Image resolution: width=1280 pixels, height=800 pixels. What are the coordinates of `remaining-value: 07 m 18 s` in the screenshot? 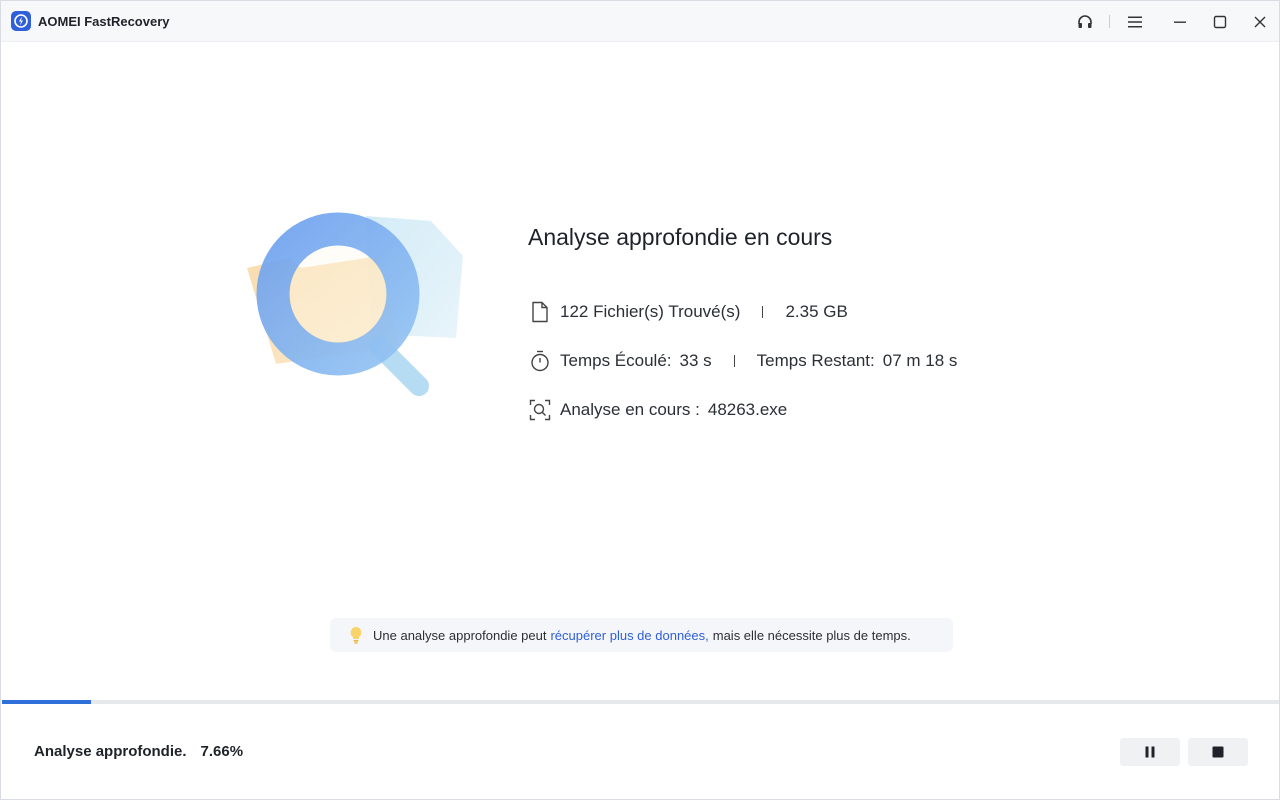 It's located at (920, 360).